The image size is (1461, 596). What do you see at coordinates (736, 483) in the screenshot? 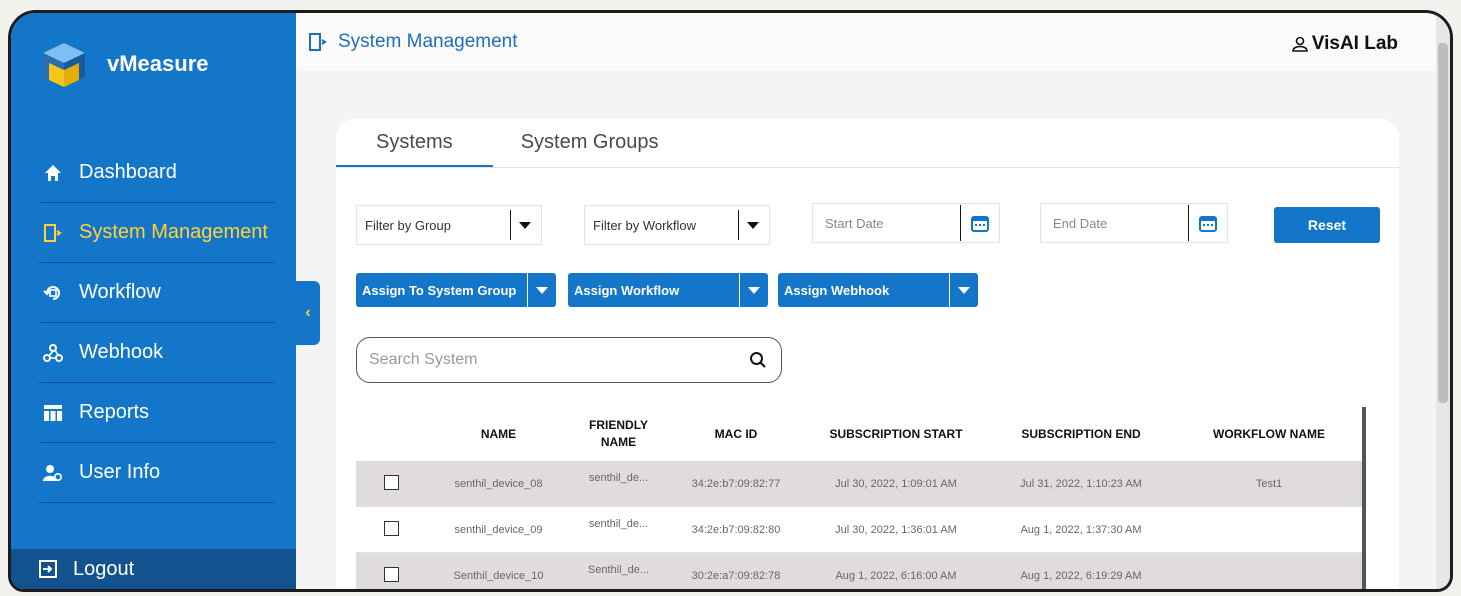
I see `cell-mac-id: 34:2e:b7:09:82:77` at bounding box center [736, 483].